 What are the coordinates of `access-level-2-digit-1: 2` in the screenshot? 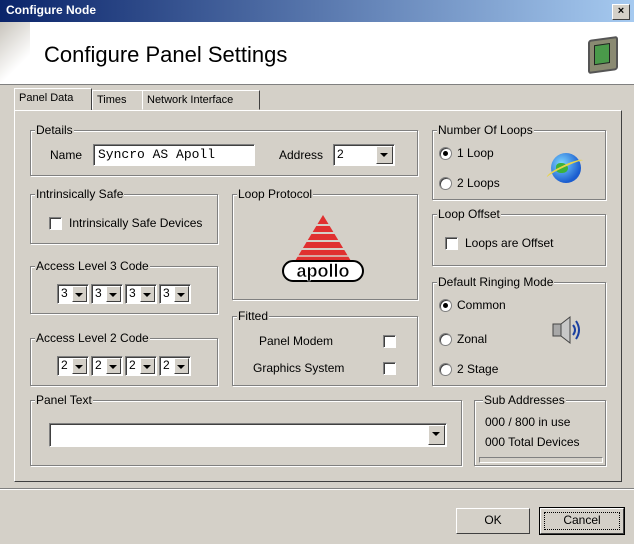 It's located at (73, 366).